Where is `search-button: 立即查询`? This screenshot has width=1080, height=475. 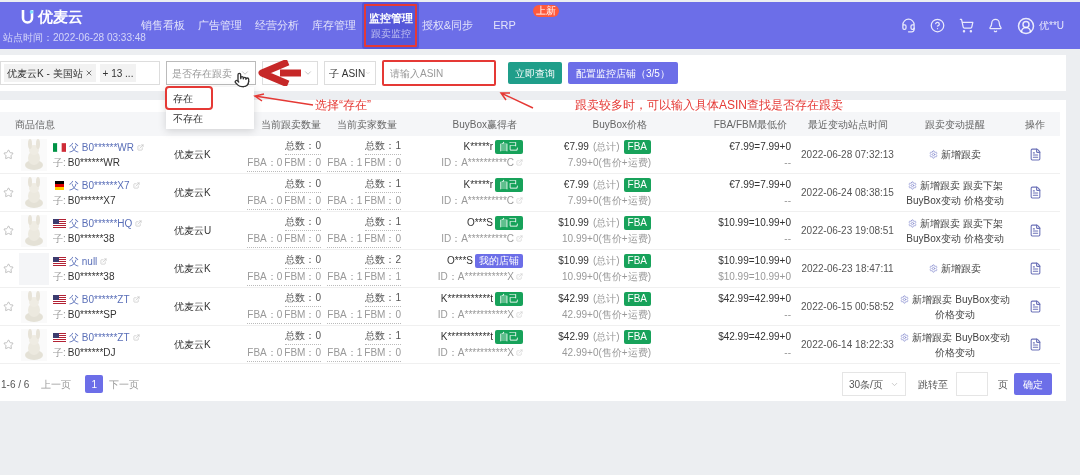
search-button: 立即查询 is located at coordinates (535, 73).